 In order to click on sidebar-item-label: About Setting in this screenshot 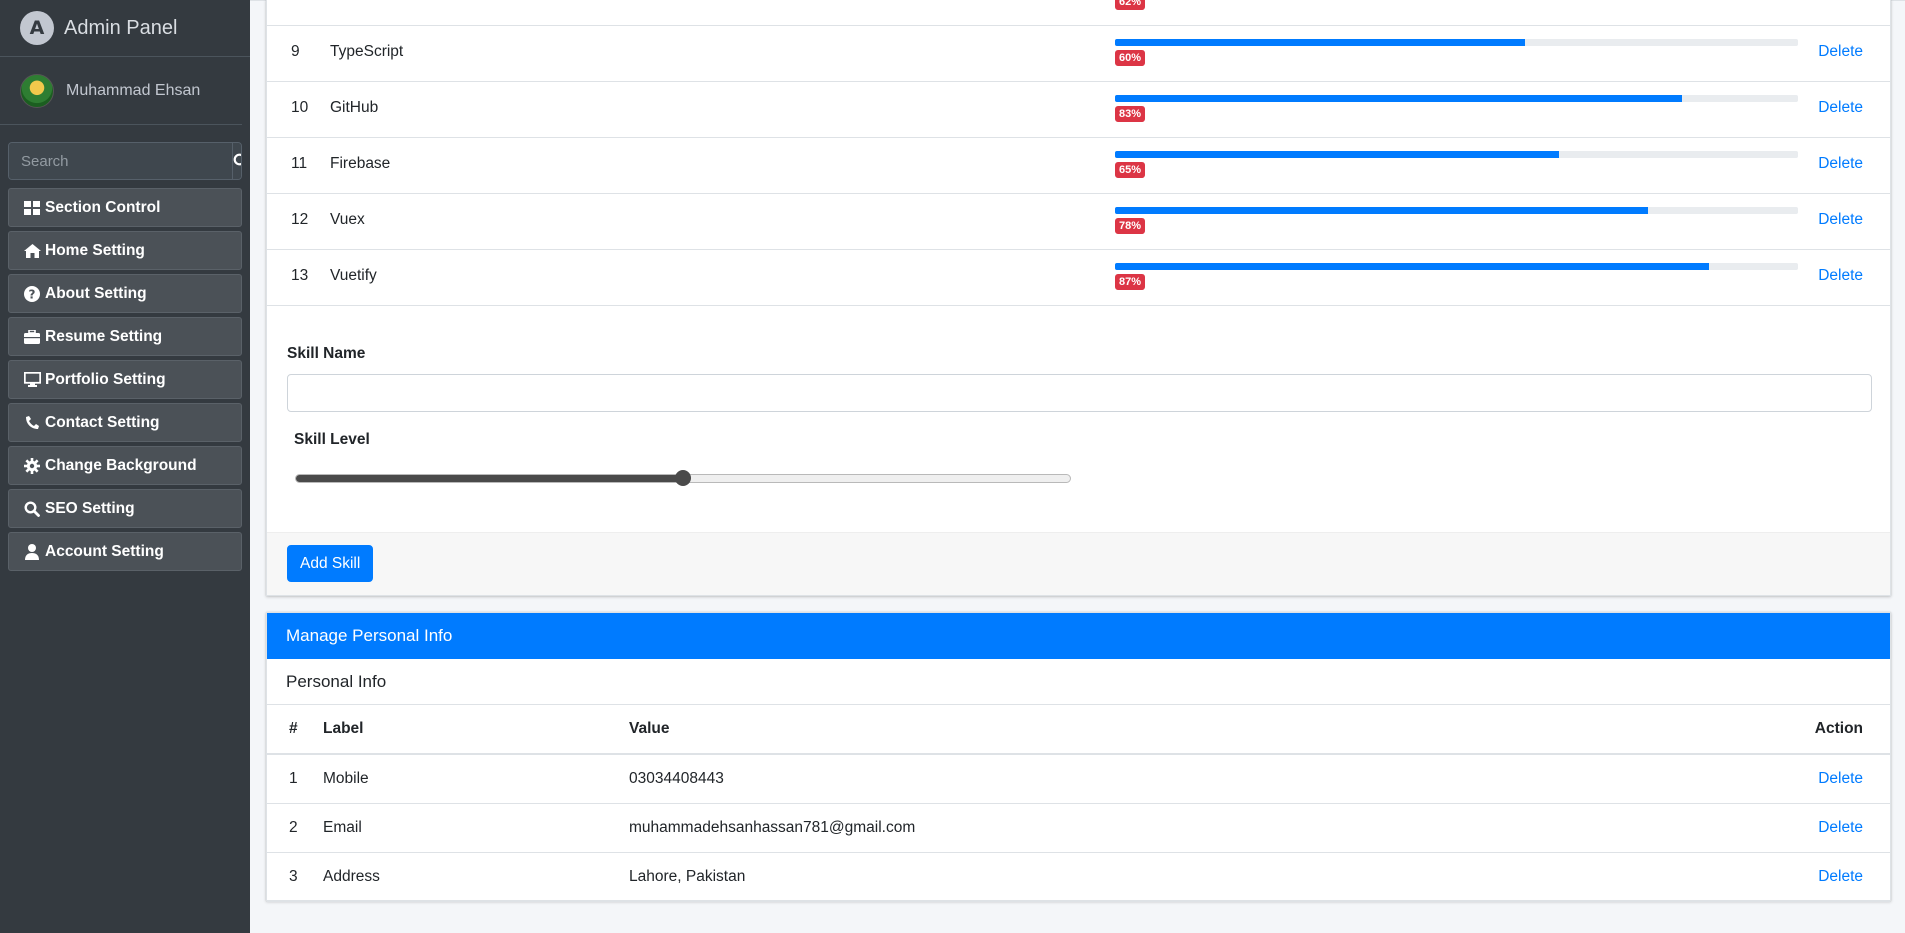, I will do `click(96, 293)`.